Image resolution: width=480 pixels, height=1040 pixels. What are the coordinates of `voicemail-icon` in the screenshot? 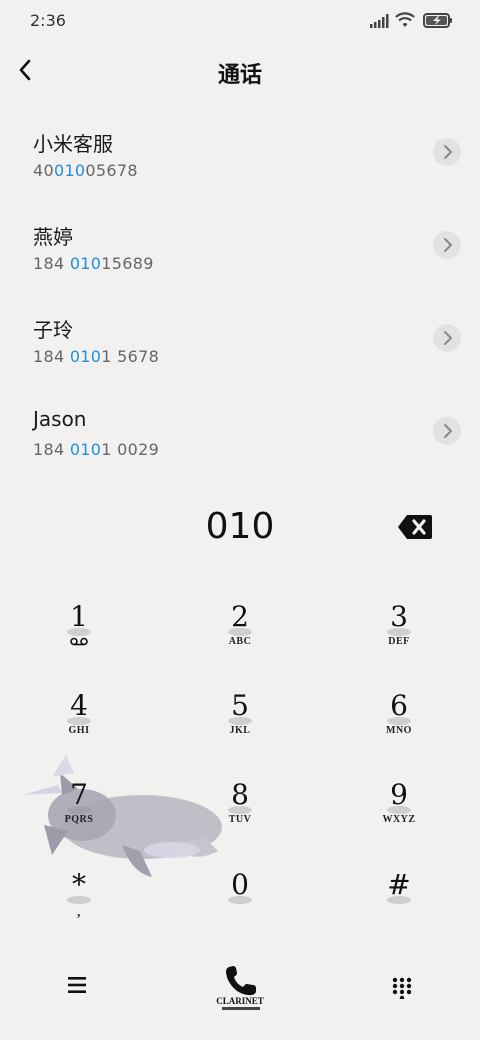 It's located at (79, 641).